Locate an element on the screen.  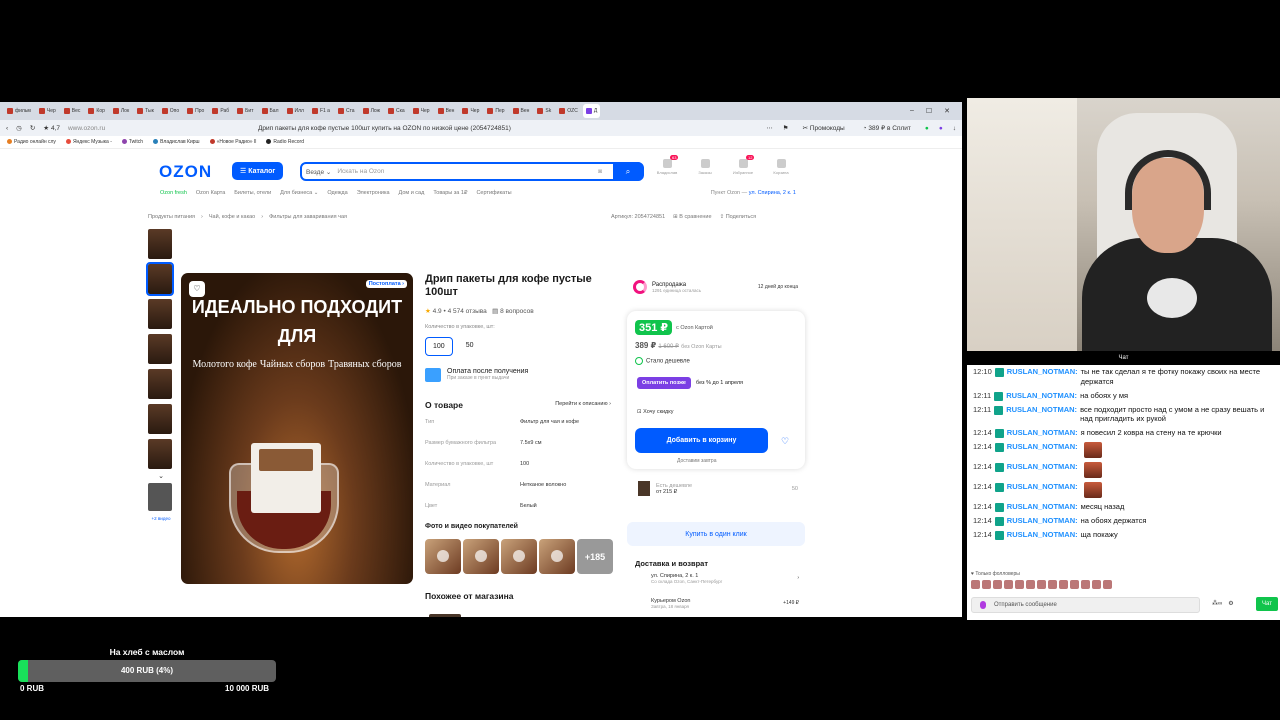
browser-tab: фильм is located at coordinates (19, 111).